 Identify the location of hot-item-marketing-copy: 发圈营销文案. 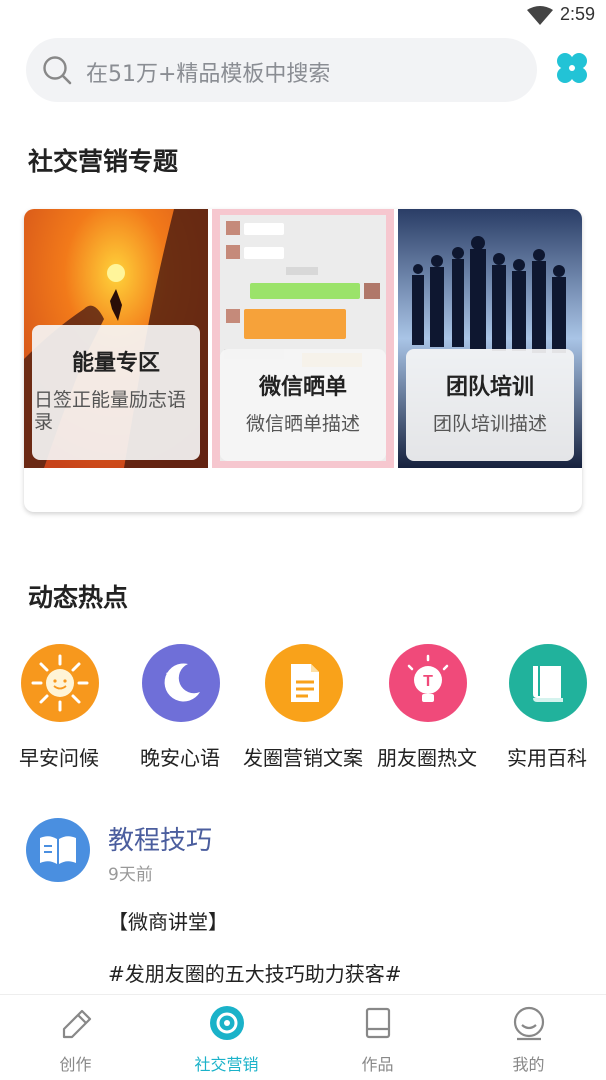
(303, 709).